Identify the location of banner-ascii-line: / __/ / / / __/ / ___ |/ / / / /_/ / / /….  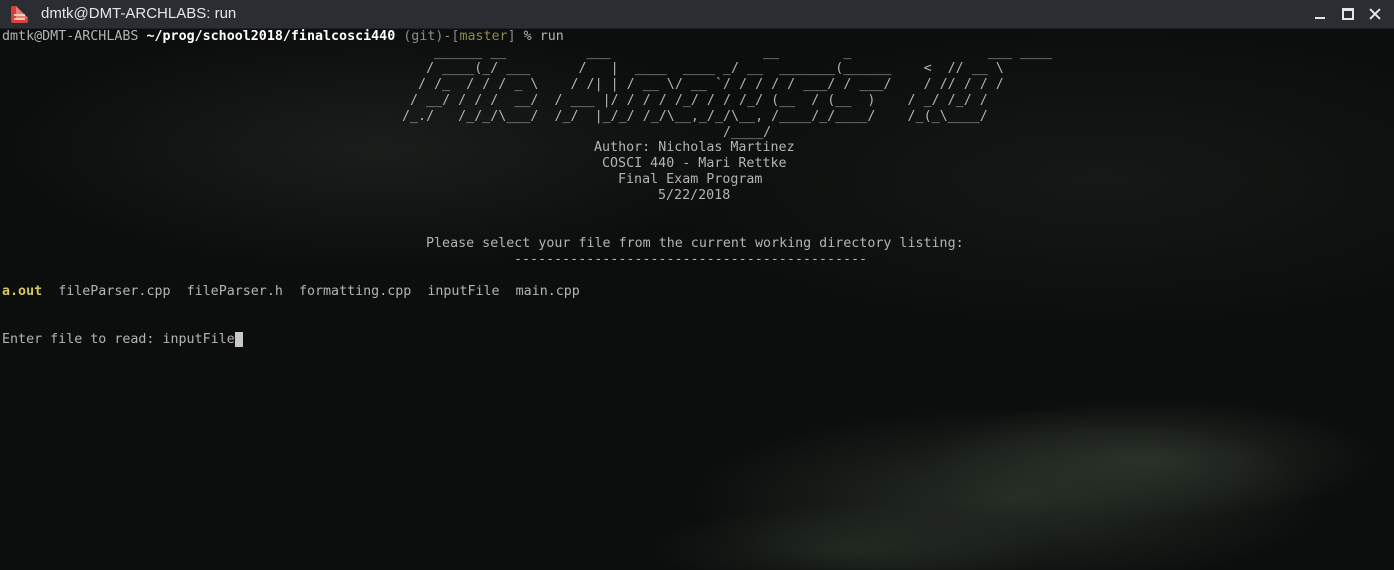
(695, 100).